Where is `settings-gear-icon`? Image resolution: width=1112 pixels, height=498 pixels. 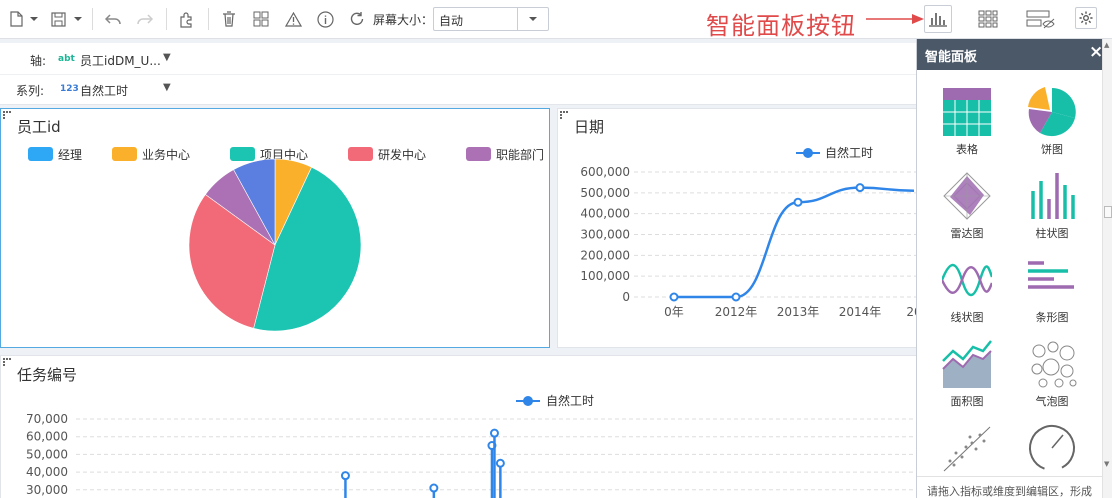
settings-gear-icon is located at coordinates (1086, 18).